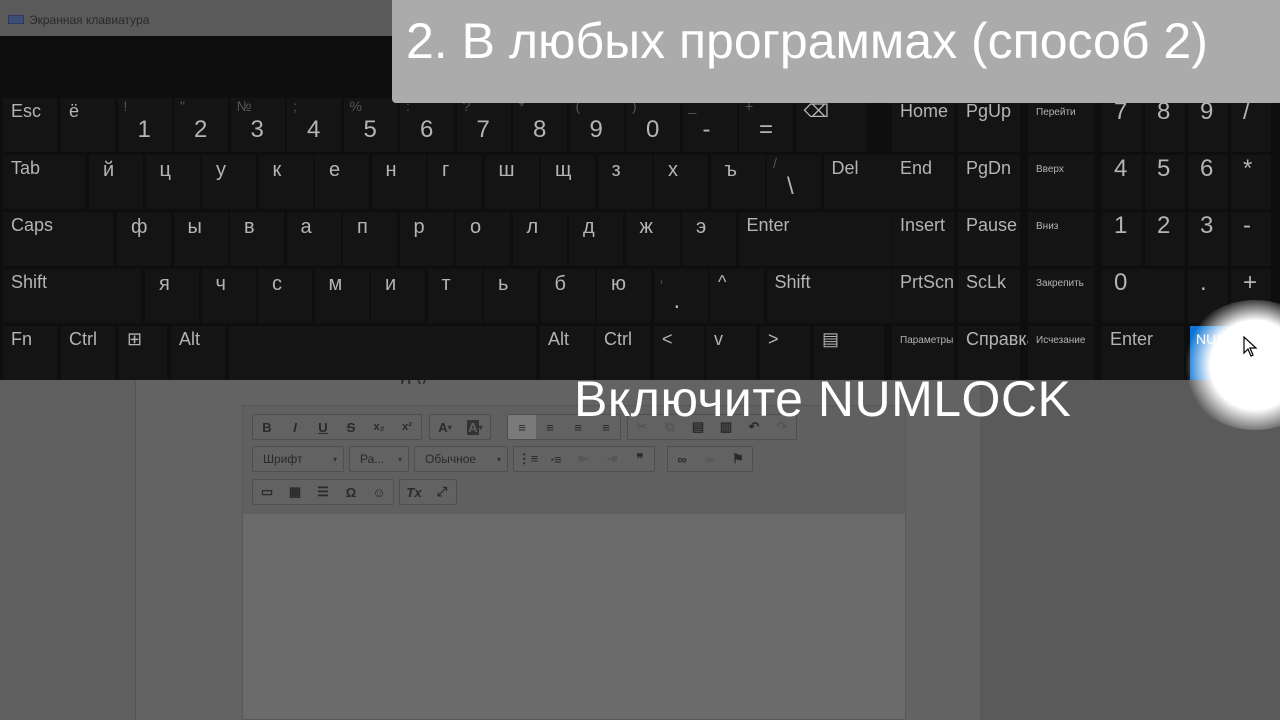  Describe the element at coordinates (88, 125) in the screenshot. I see `key-r1-1: ё` at that location.